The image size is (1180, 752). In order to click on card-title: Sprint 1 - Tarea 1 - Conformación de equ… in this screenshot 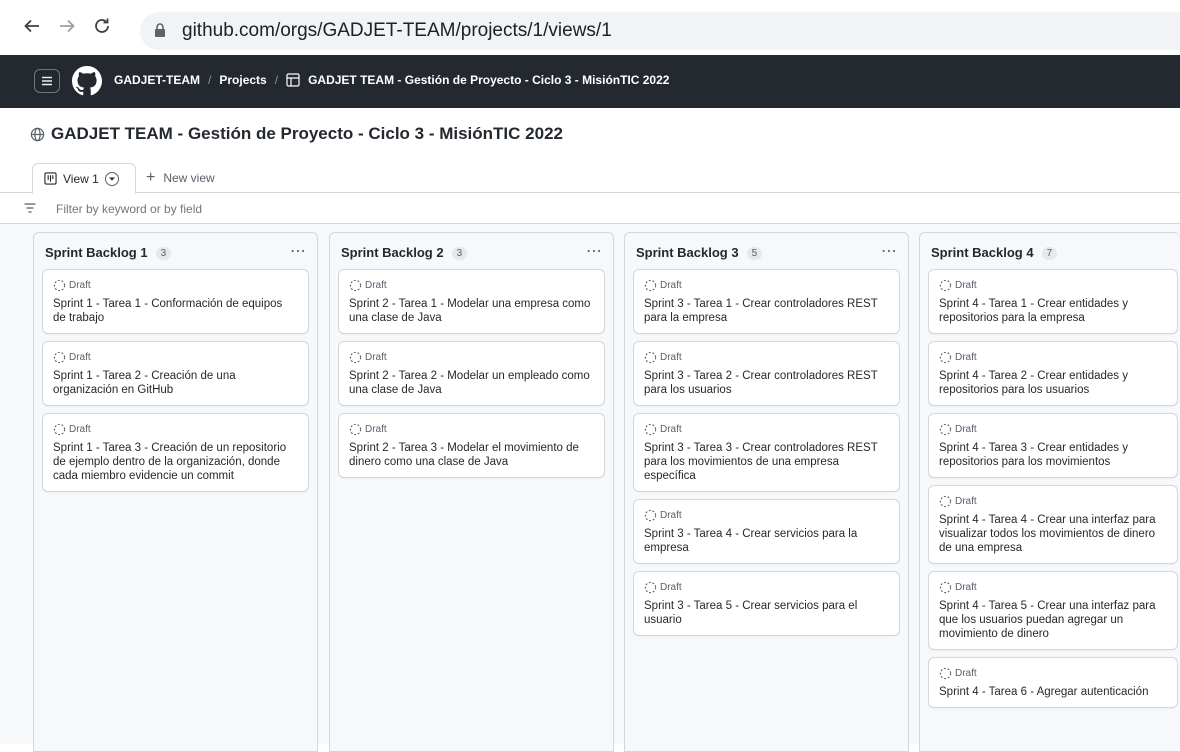, I will do `click(175, 311)`.